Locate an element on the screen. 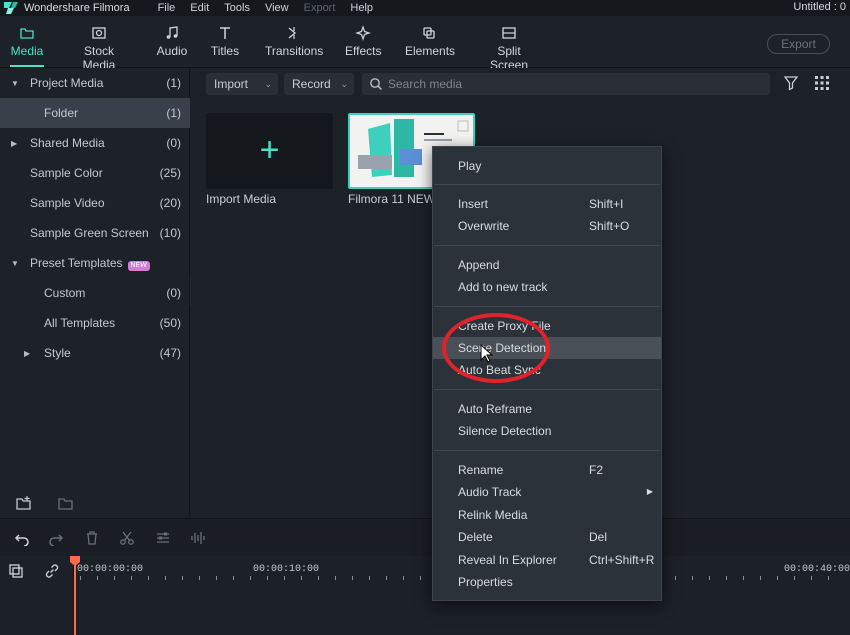 The image size is (850, 635). ctx-item-auto-beat-sync: Auto Beat Sync is located at coordinates (547, 370).